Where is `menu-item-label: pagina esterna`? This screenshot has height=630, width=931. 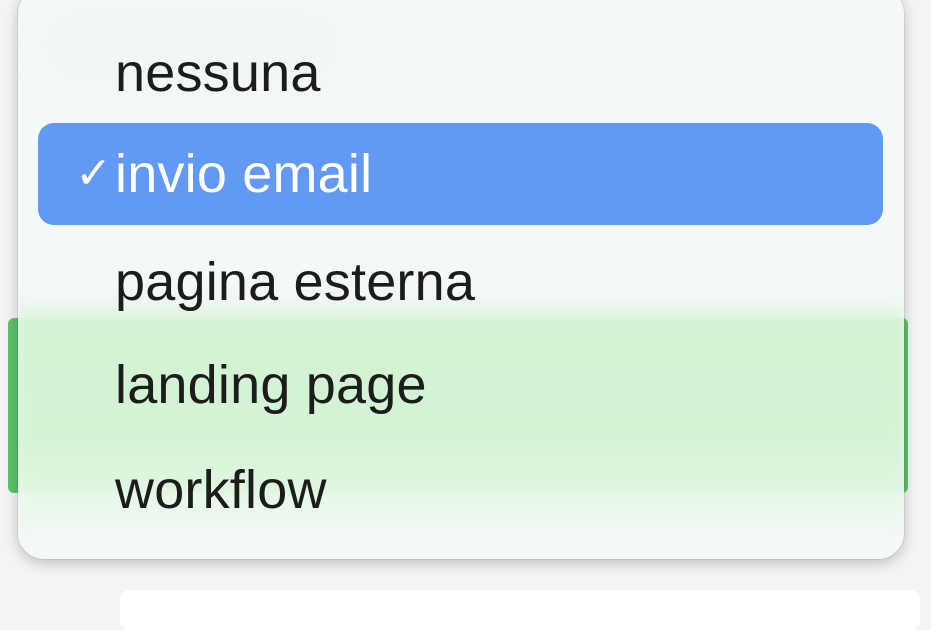 menu-item-label: pagina esterna is located at coordinates (295, 282).